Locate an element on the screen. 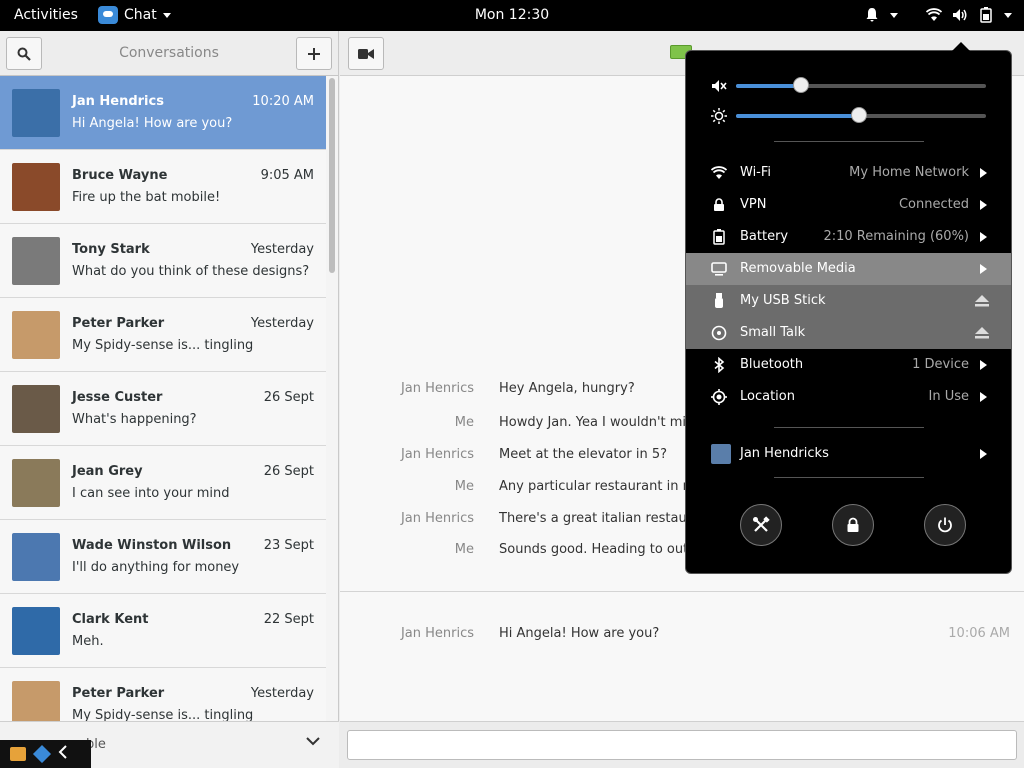 The width and height of the screenshot is (1024, 768). app-menu: Chat is located at coordinates (134, 15).